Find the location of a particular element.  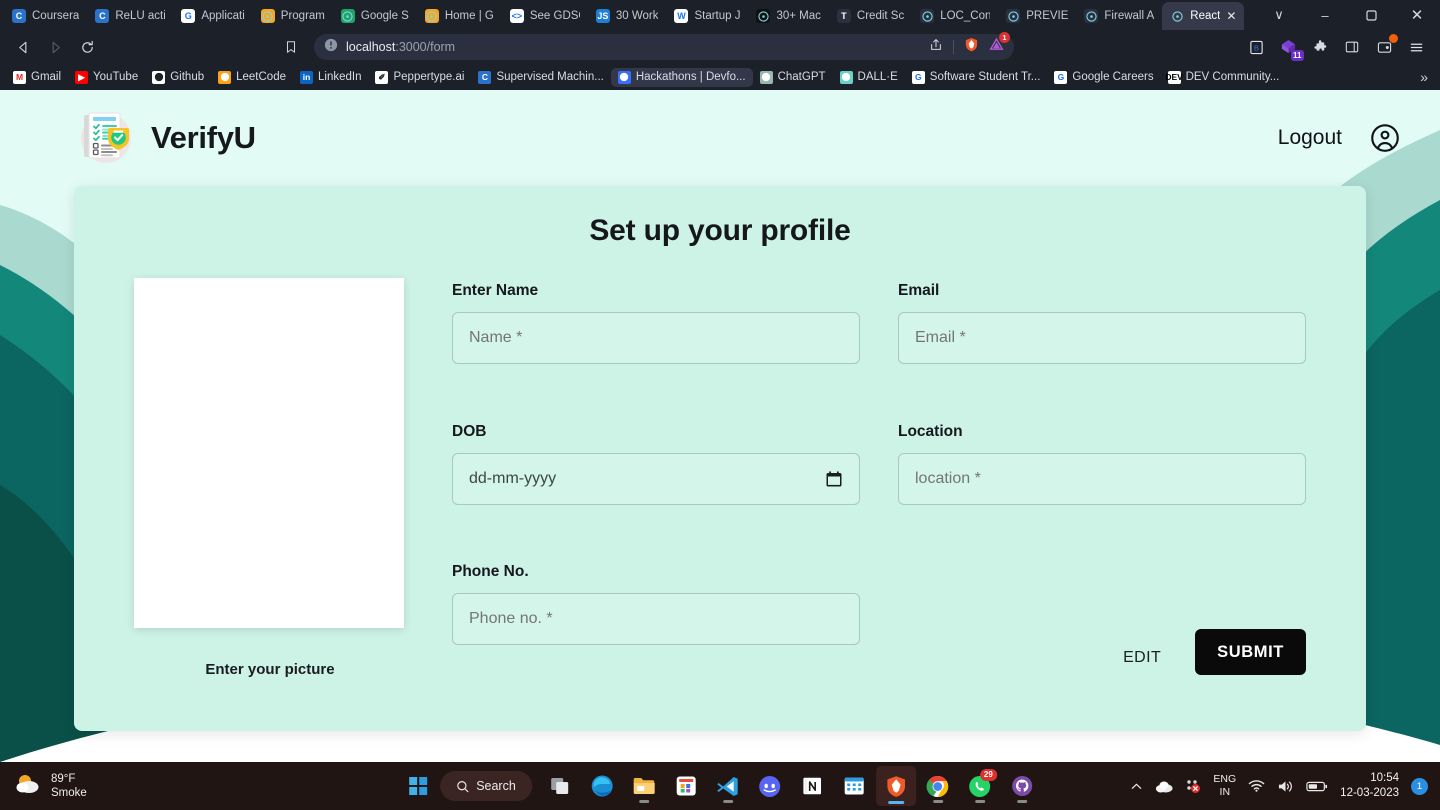

dob-input: dd-mm-yyyy is located at coordinates (656, 478).